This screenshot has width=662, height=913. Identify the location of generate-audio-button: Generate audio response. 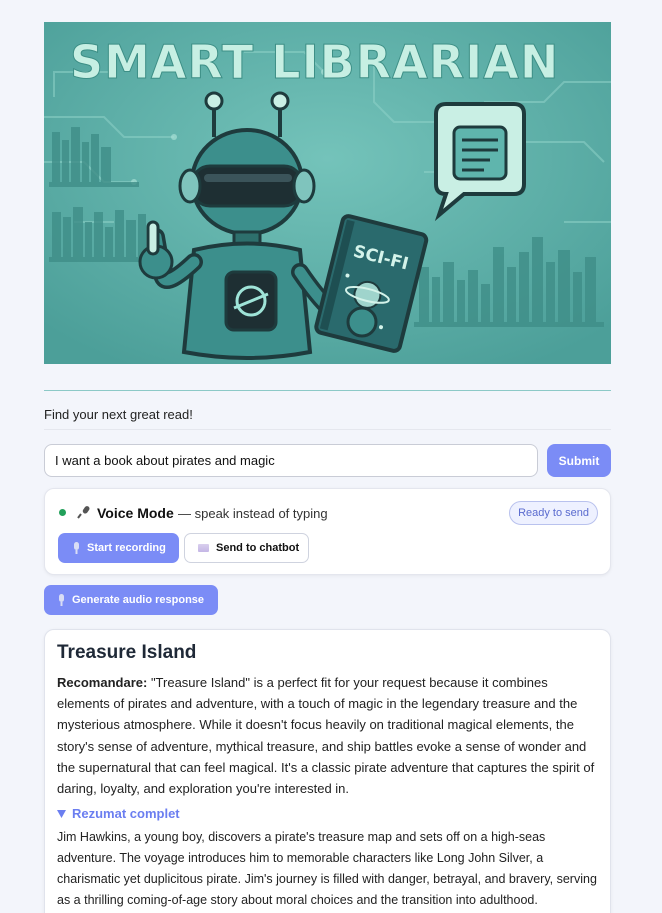
(131, 600).